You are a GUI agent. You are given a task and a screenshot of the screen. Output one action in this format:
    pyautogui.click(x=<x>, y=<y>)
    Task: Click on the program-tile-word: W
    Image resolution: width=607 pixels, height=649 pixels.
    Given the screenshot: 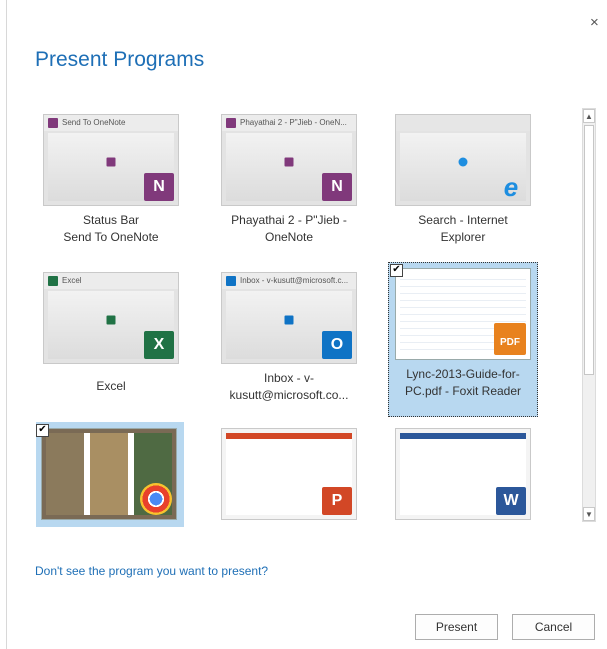 What is the action you would take?
    pyautogui.click(x=463, y=474)
    